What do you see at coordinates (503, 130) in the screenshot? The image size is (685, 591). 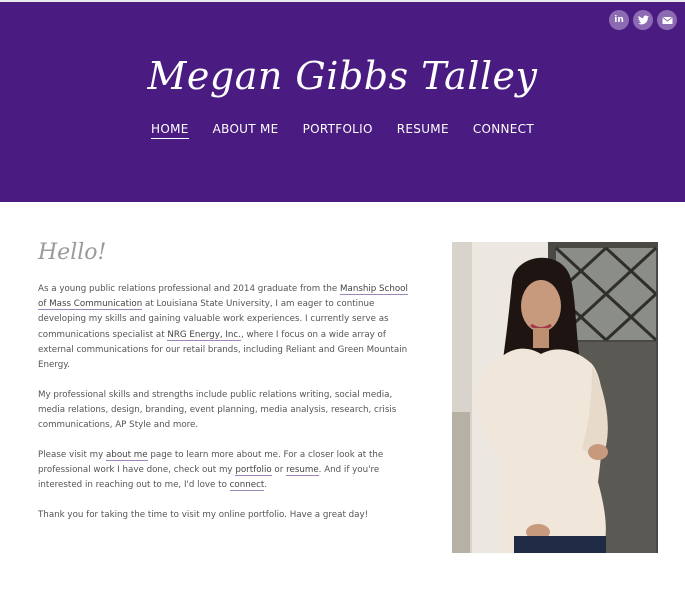 I see `nav-connect: CONNECT` at bounding box center [503, 130].